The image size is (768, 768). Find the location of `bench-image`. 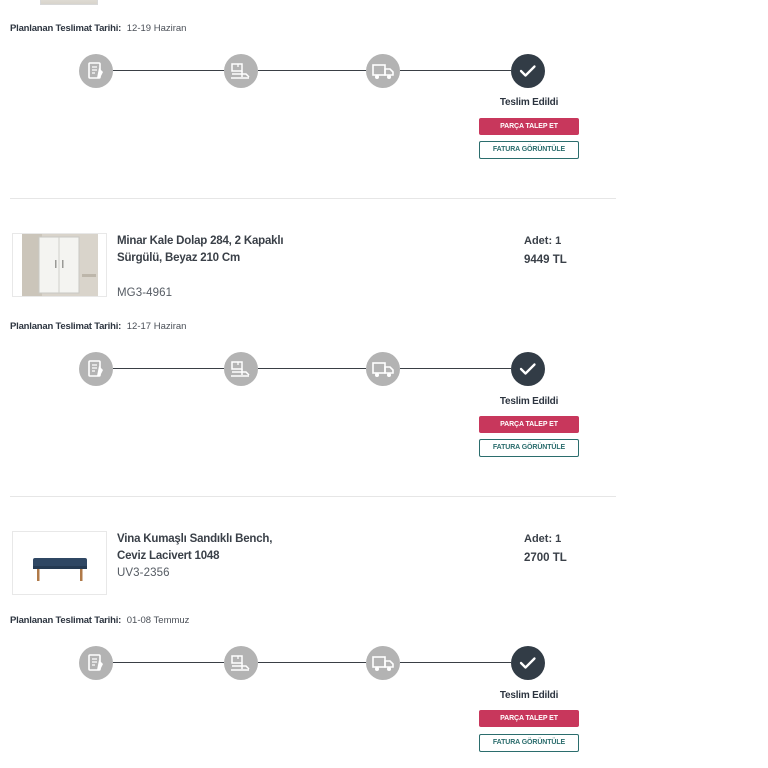

bench-image is located at coordinates (59, 569).